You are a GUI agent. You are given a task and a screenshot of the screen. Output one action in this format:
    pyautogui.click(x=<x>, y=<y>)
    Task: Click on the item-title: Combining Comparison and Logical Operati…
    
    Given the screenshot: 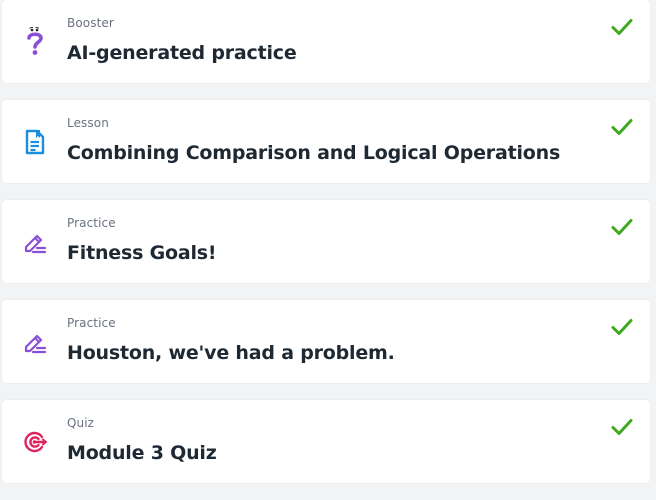 What is the action you would take?
    pyautogui.click(x=314, y=153)
    